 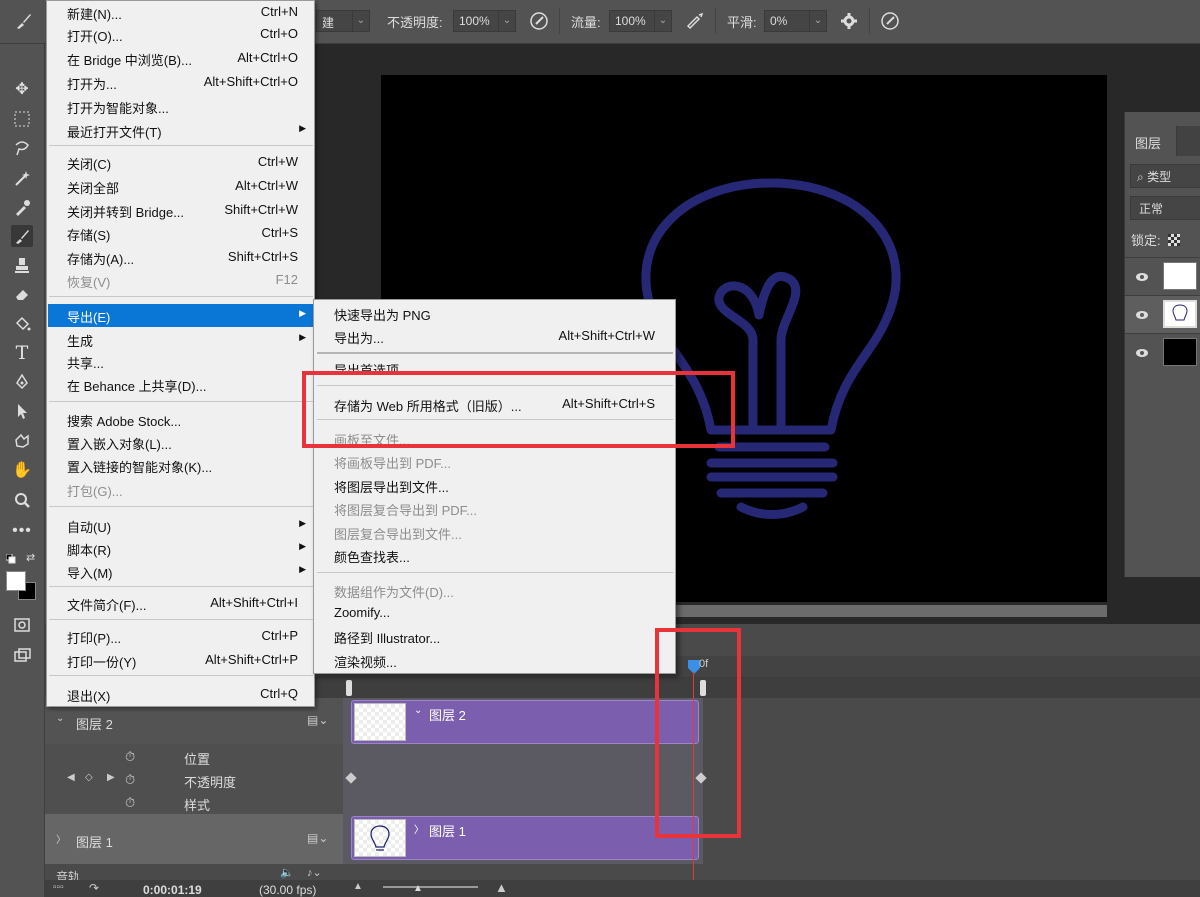 What do you see at coordinates (181, 257) in the screenshot?
I see `menu-item-save-as: 存储为(A)... Shift+Ctrl+S` at bounding box center [181, 257].